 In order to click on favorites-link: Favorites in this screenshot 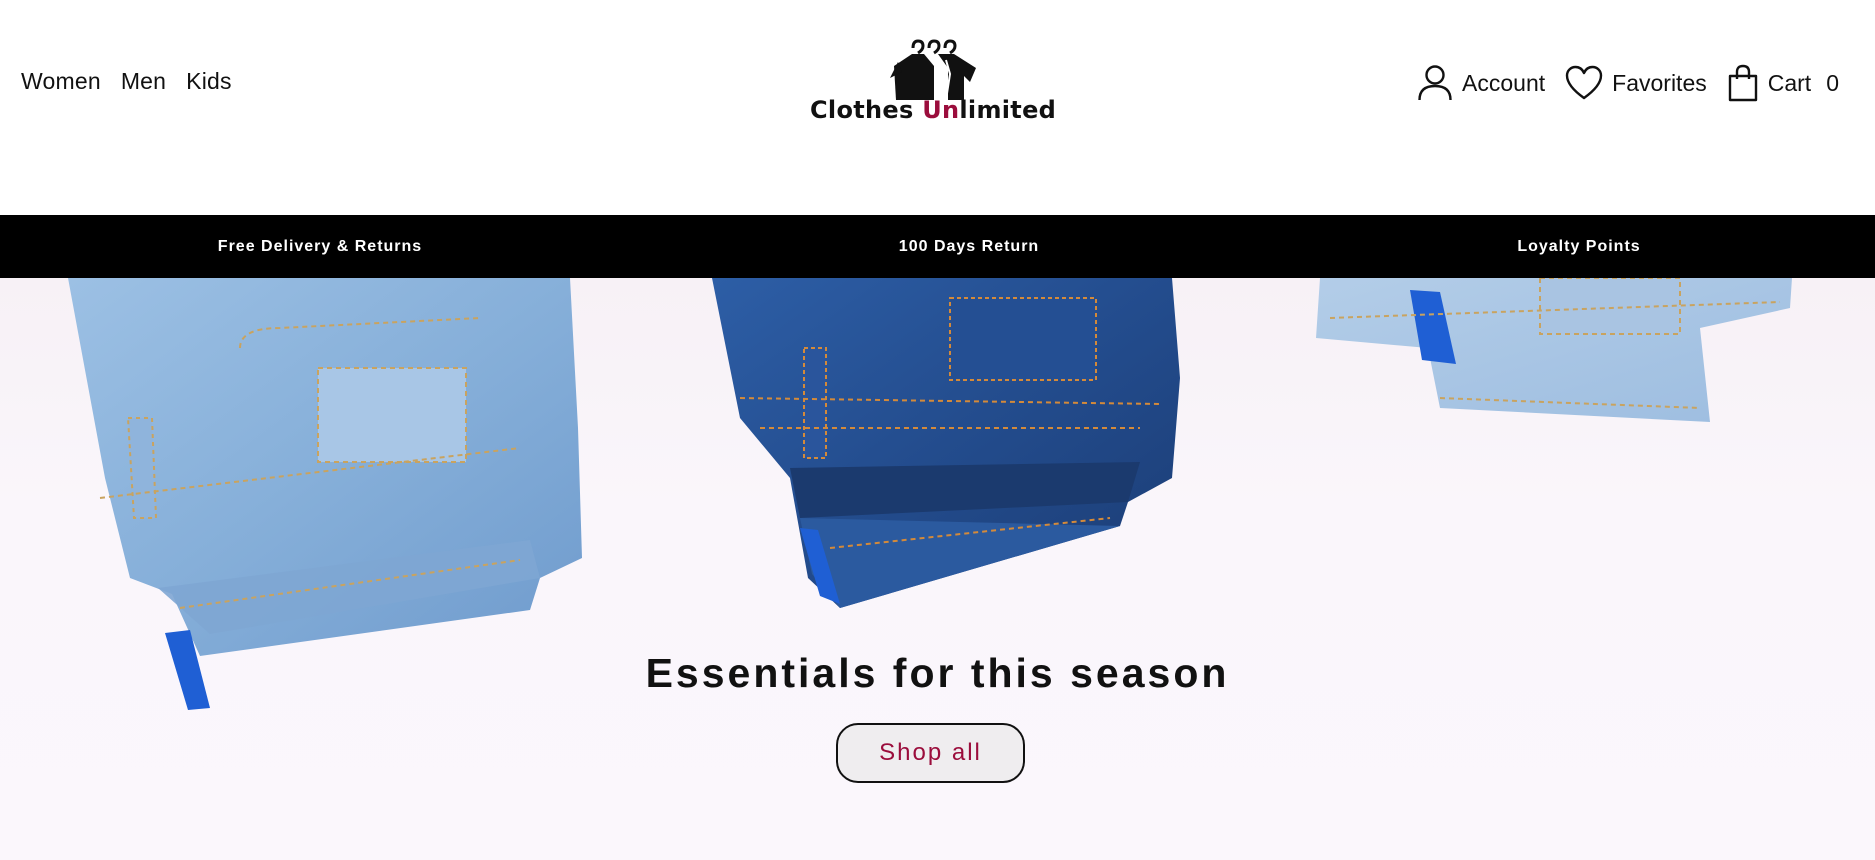, I will do `click(1636, 83)`.